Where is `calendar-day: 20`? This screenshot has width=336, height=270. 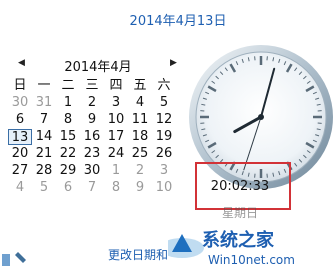
calendar-day: 20 is located at coordinates (20, 154).